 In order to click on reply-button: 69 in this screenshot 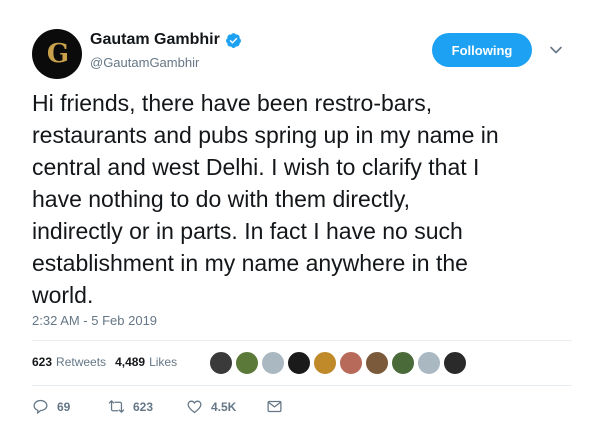, I will do `click(70, 406)`.